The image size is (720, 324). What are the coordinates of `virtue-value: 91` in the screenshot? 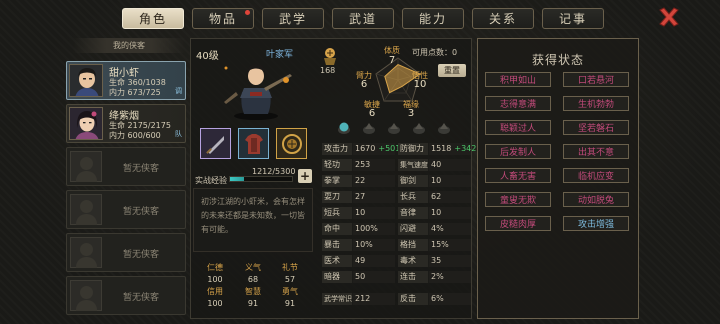 It's located at (253, 303).